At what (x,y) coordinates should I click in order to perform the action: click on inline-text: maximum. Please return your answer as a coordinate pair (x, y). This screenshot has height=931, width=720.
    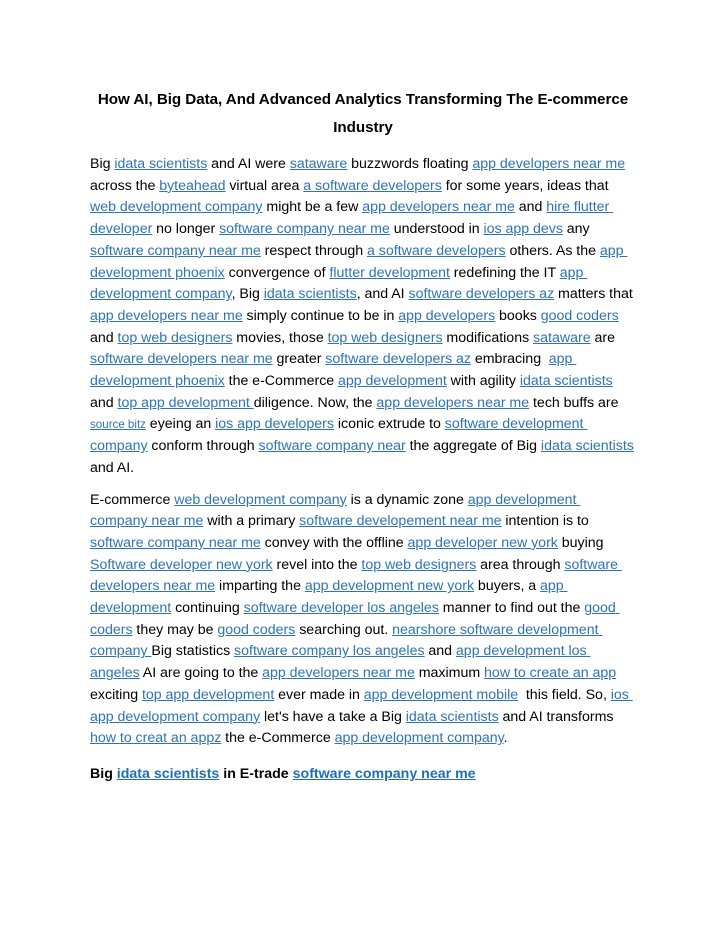
    Looking at the image, I should click on (449, 673).